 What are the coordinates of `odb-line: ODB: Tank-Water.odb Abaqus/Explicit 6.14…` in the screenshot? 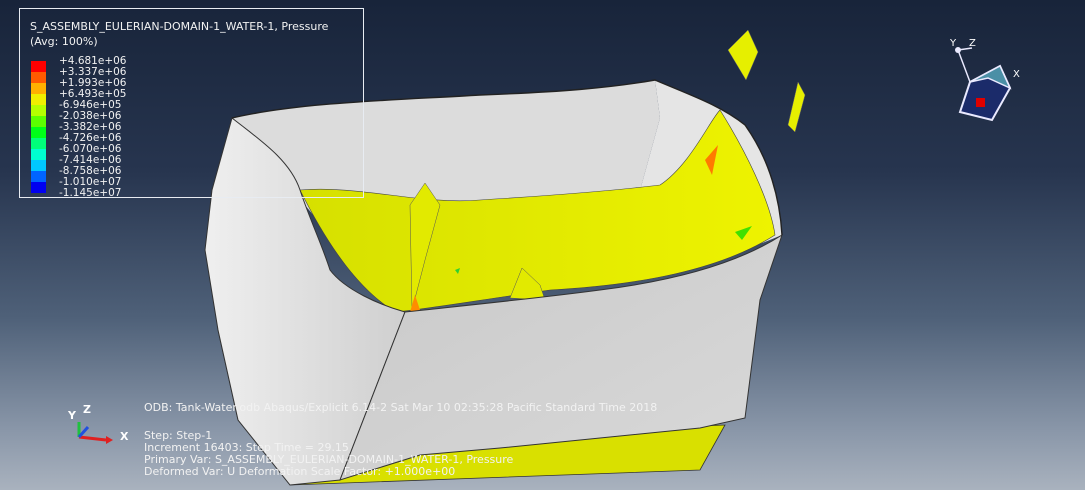 It's located at (401, 407).